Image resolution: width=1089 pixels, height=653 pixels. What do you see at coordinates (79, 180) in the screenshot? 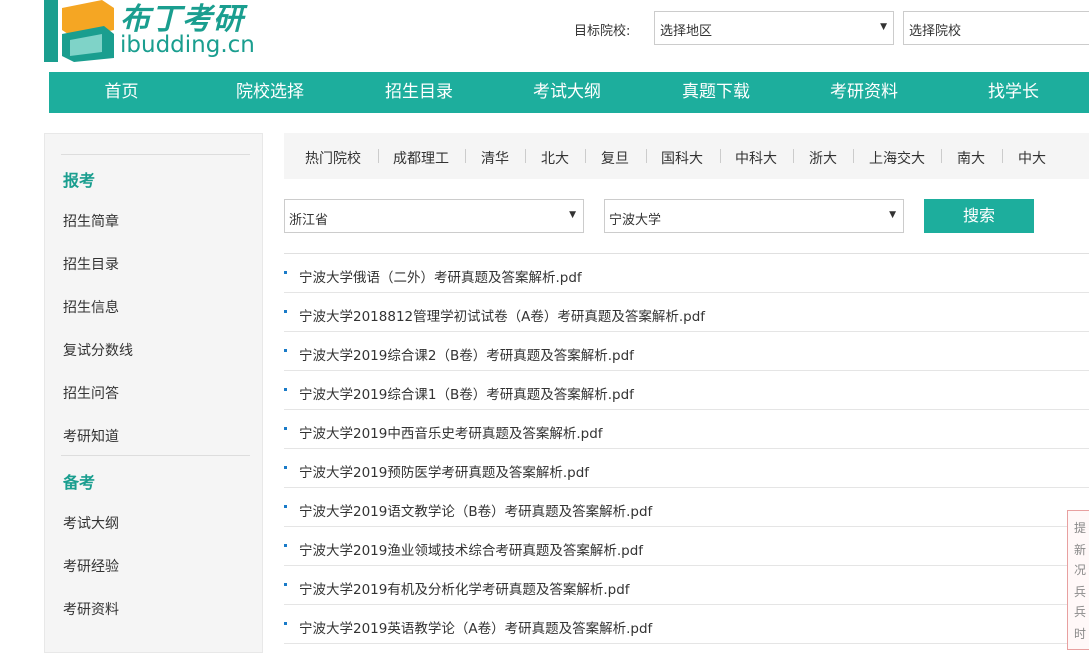
I see `sidebar-section-apply: 报考` at bounding box center [79, 180].